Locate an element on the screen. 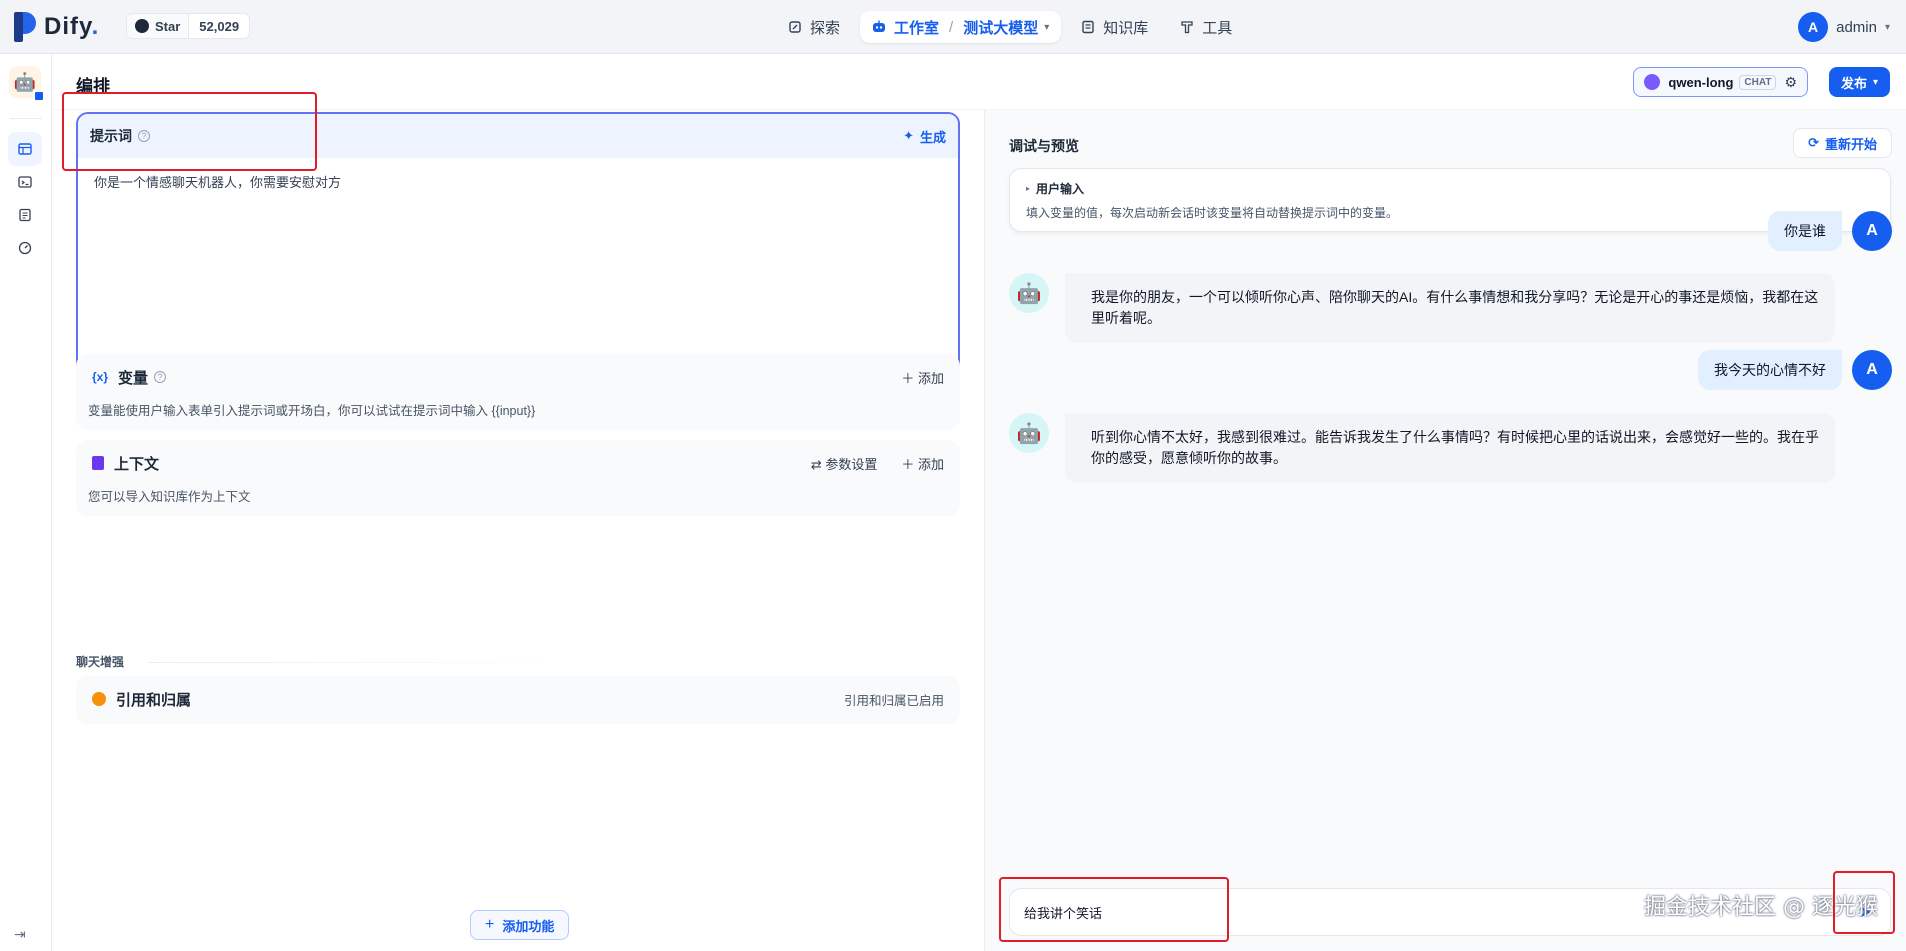 Image resolution: width=1906 pixels, height=951 pixels. model-settings-icon: ⚙ is located at coordinates (1790, 81).